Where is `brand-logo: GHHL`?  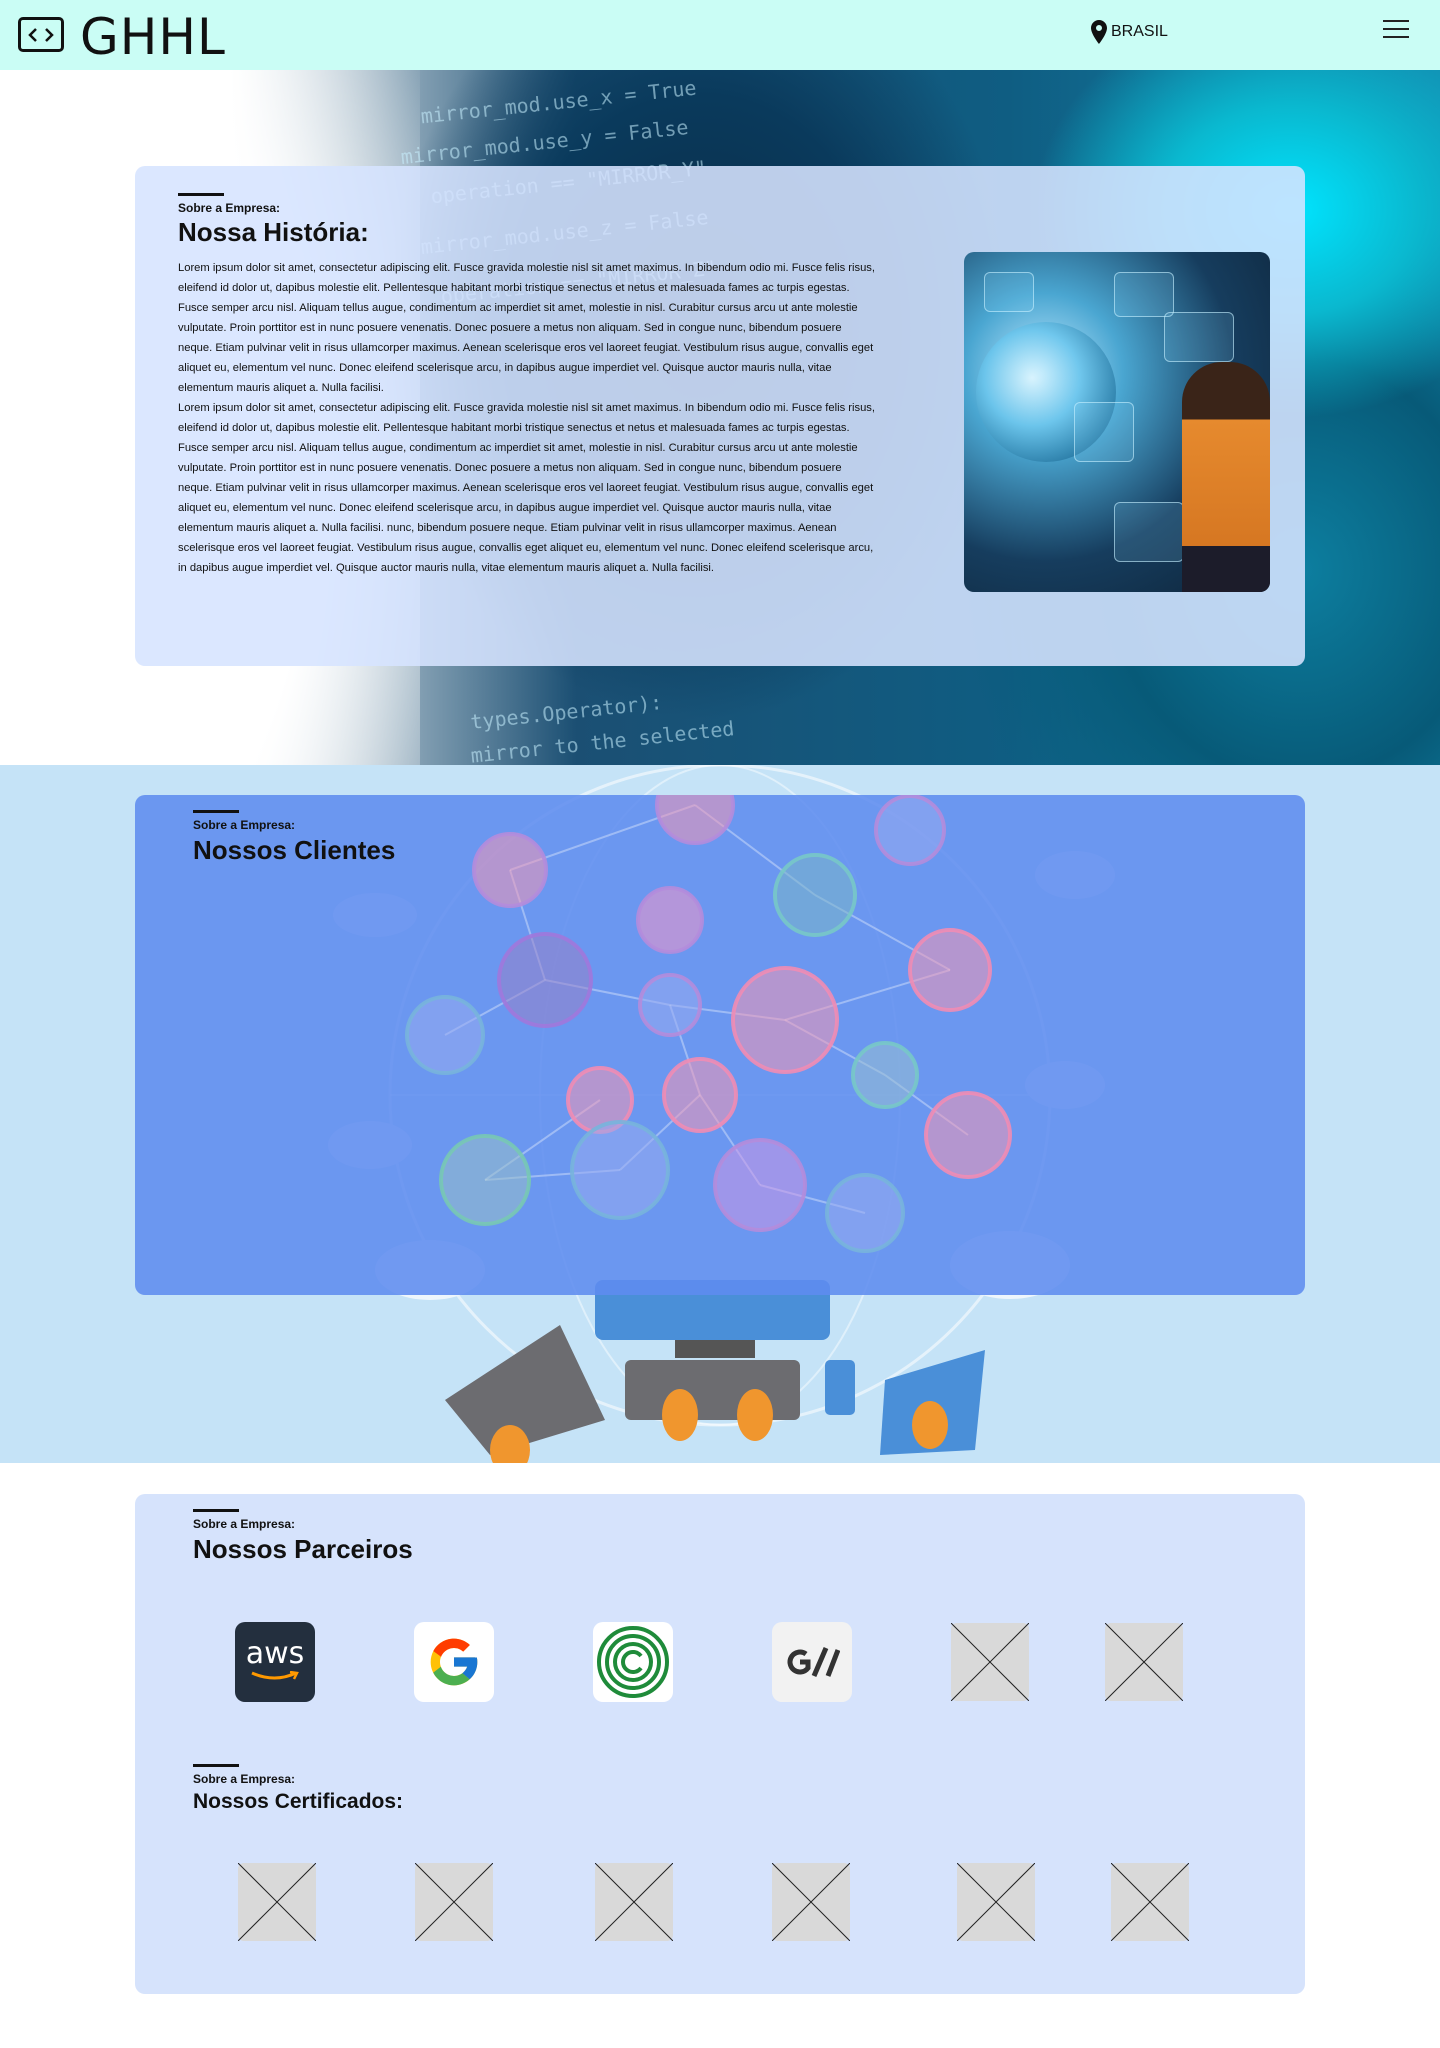 brand-logo: GHHL is located at coordinates (153, 37).